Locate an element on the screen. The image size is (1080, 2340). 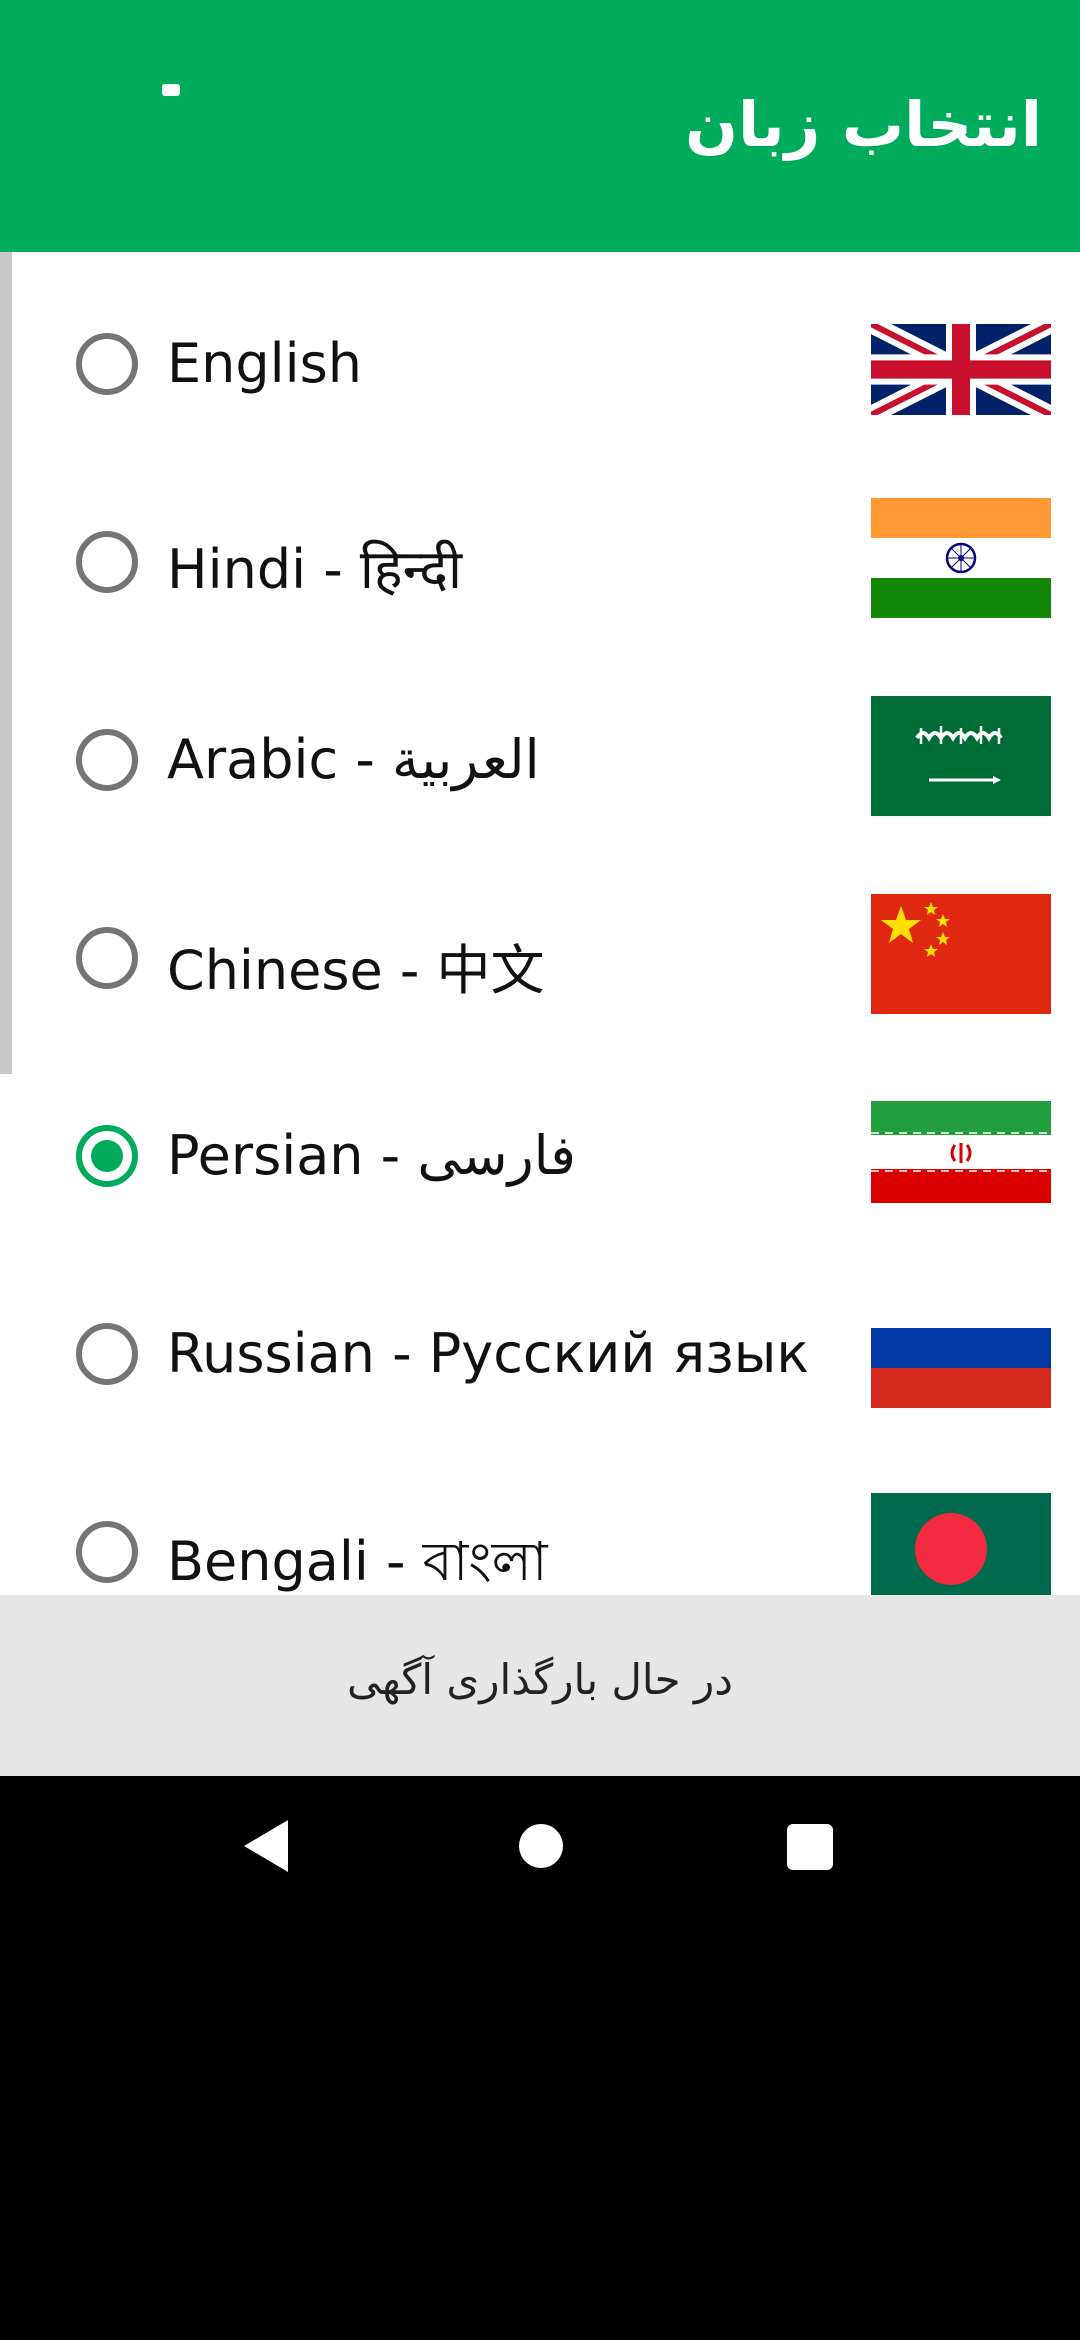
india-flag-icon is located at coordinates (961, 558).